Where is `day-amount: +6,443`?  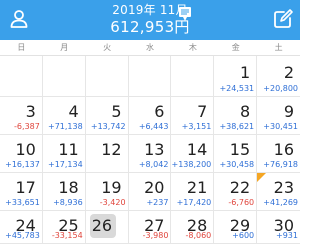 day-amount: +6,443 is located at coordinates (153, 126).